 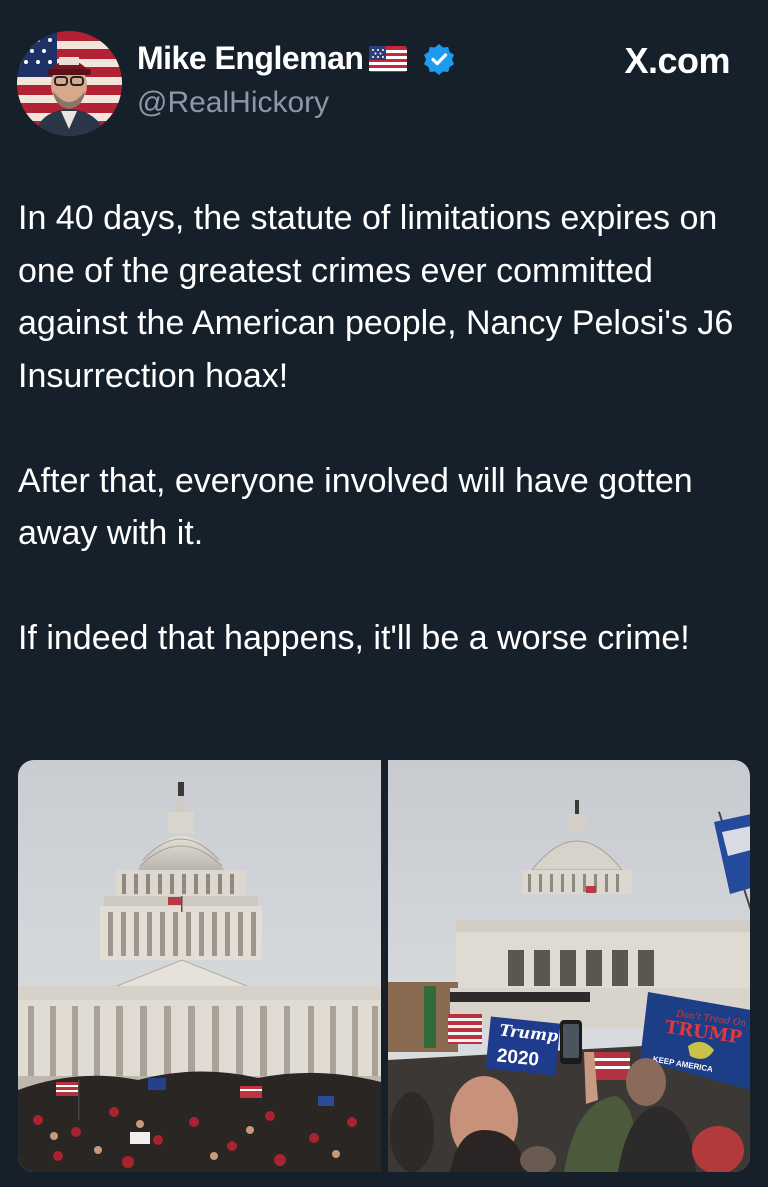 What do you see at coordinates (439, 59) in the screenshot?
I see `verified-check-icon` at bounding box center [439, 59].